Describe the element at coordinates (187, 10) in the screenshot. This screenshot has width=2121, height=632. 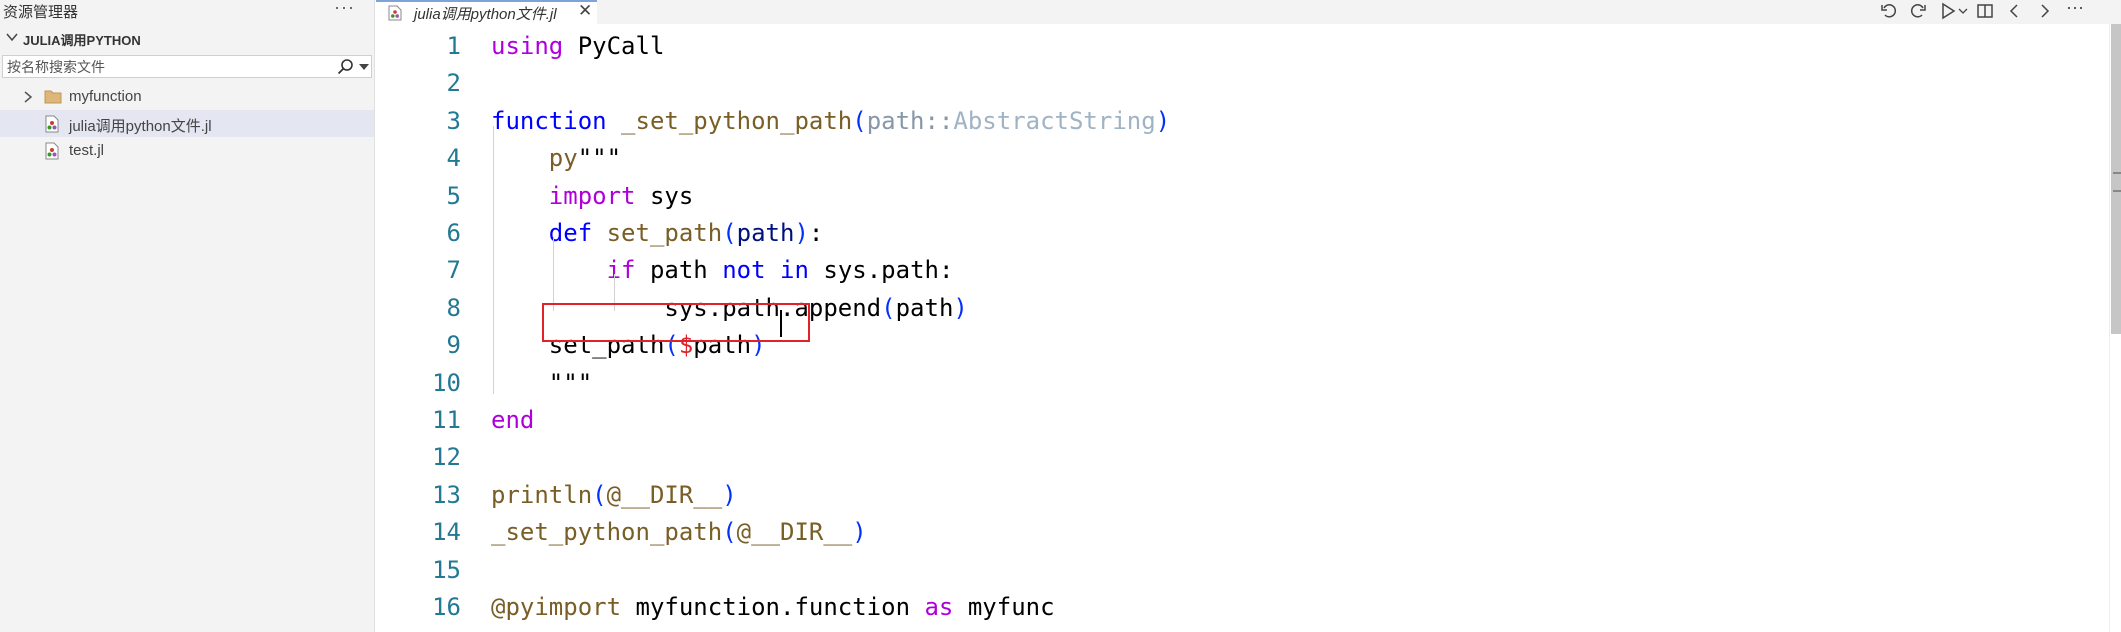
I see `explorer-header: 资源管理器 ···` at that location.